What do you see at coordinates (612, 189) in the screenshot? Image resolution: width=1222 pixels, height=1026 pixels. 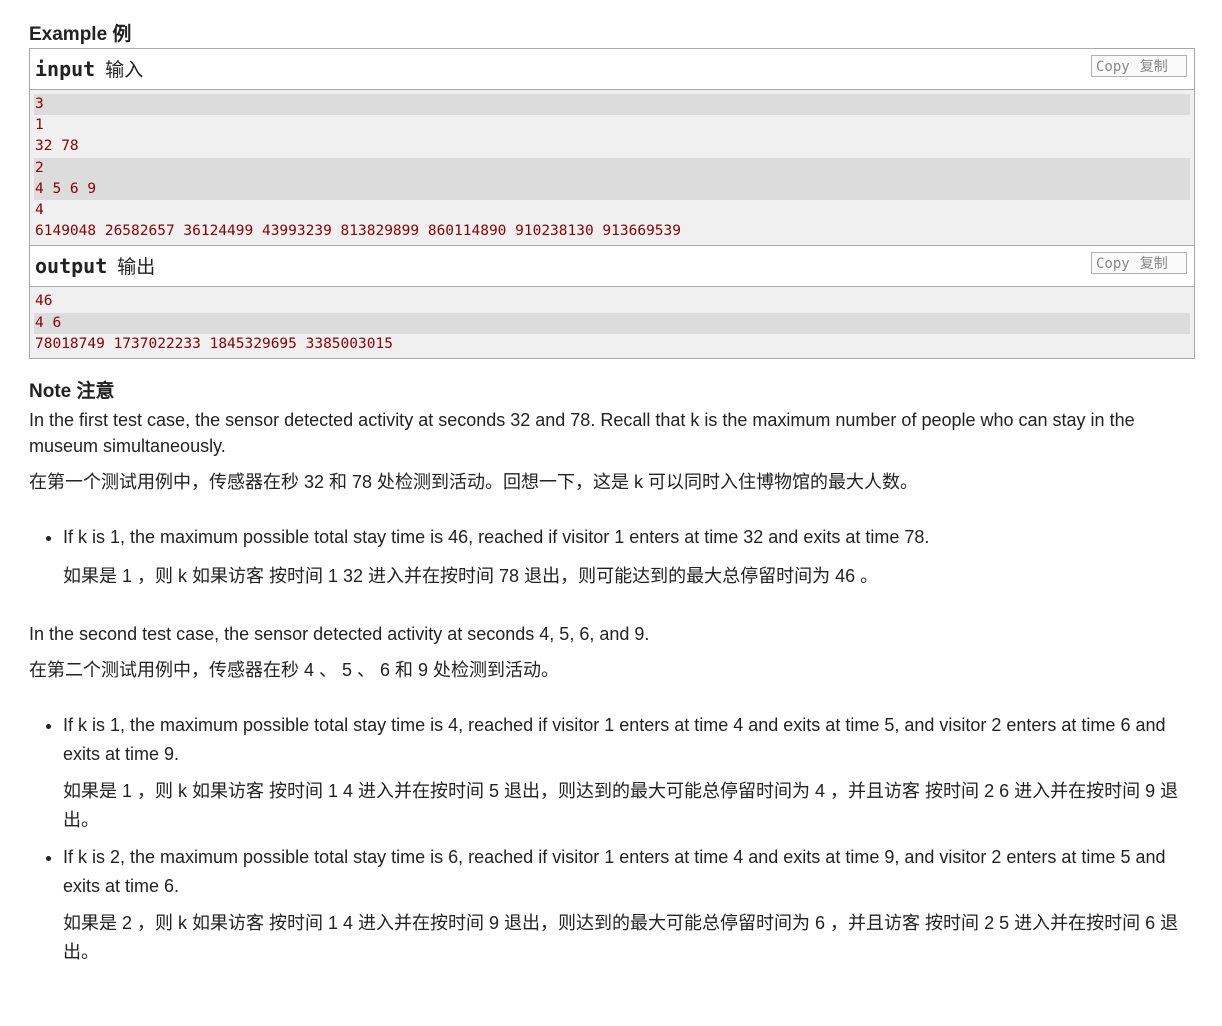 I see `input-line: 4 5 6 9` at bounding box center [612, 189].